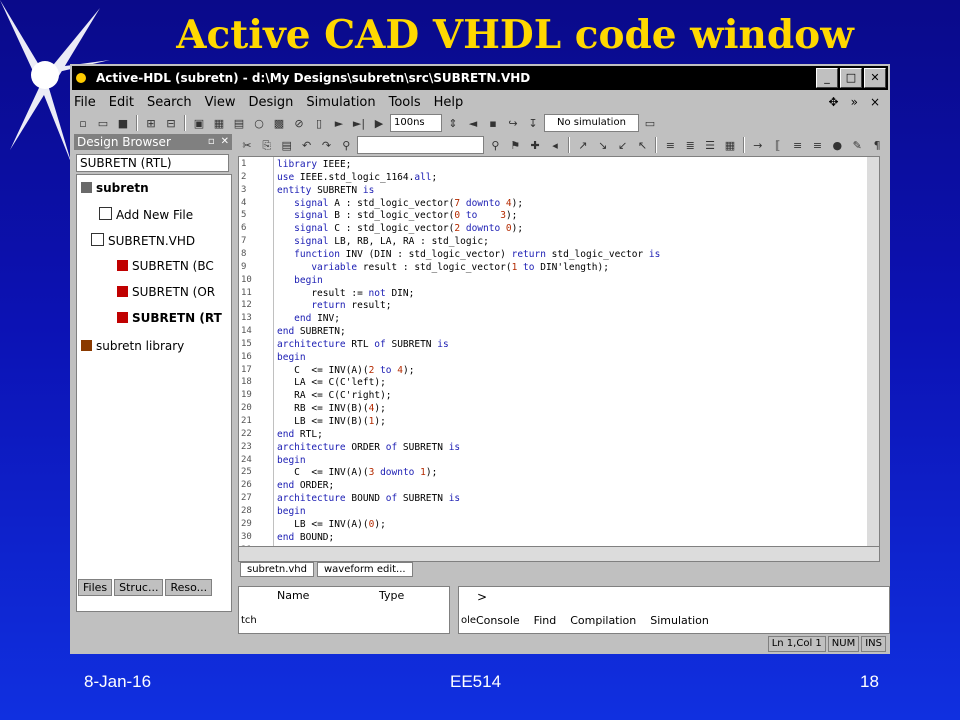 This screenshot has width=960, height=720. I want to click on tab-compilation: Compilation, so click(603, 620).